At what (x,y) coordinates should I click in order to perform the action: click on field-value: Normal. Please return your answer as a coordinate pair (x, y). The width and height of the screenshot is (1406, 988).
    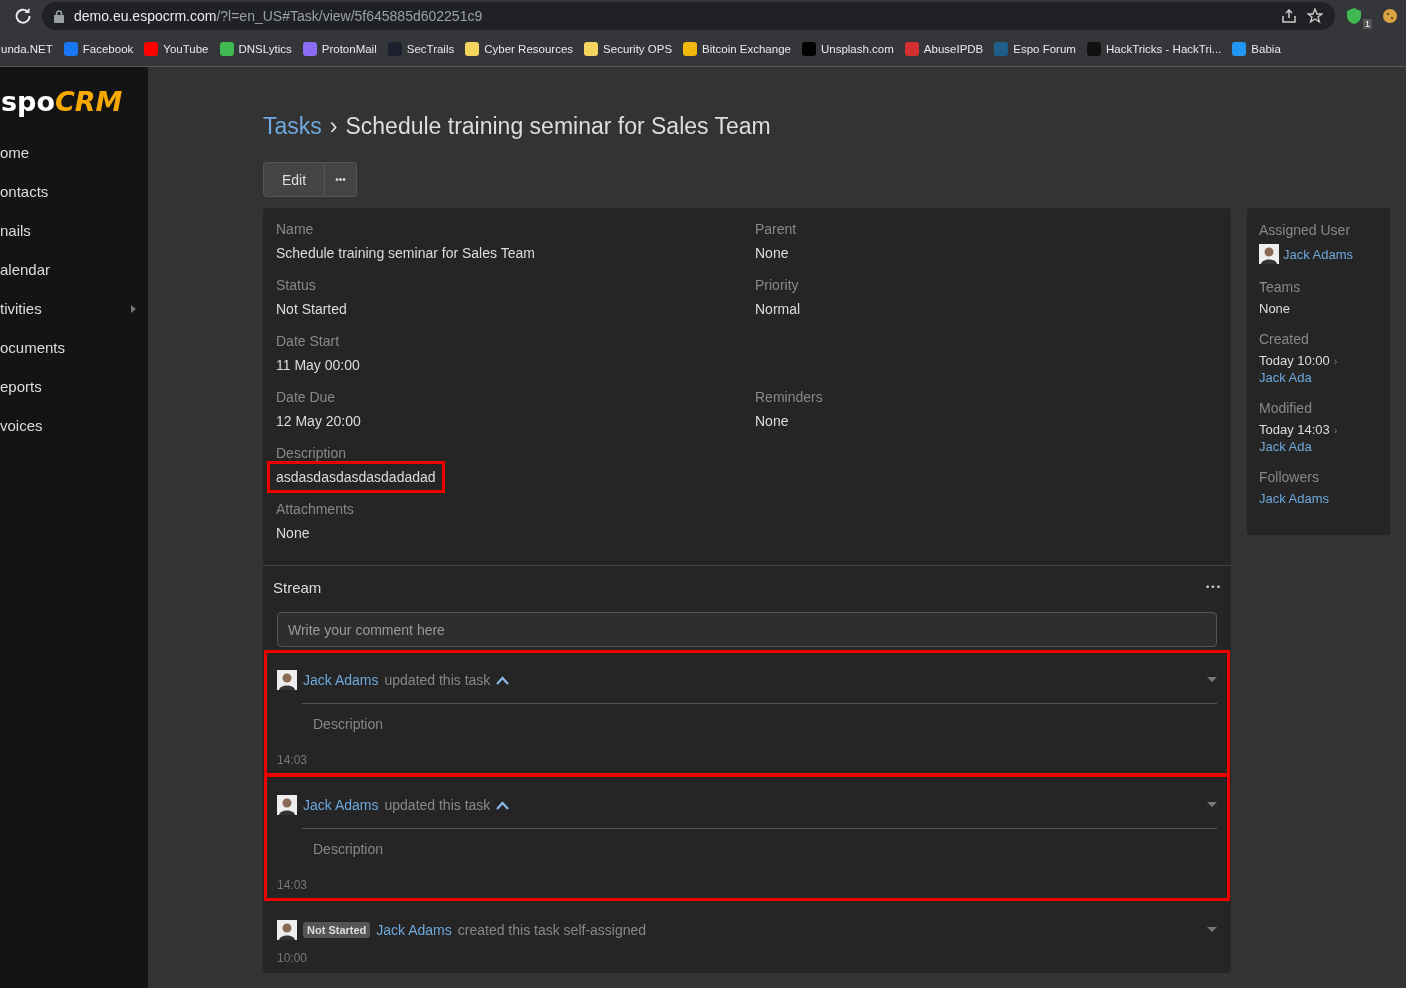
    Looking at the image, I should click on (778, 309).